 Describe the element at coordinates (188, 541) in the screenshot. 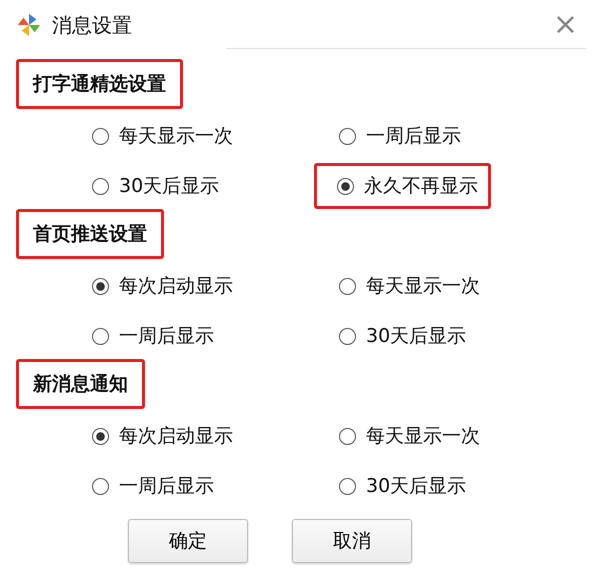

I see `dialog-button: 确定` at that location.